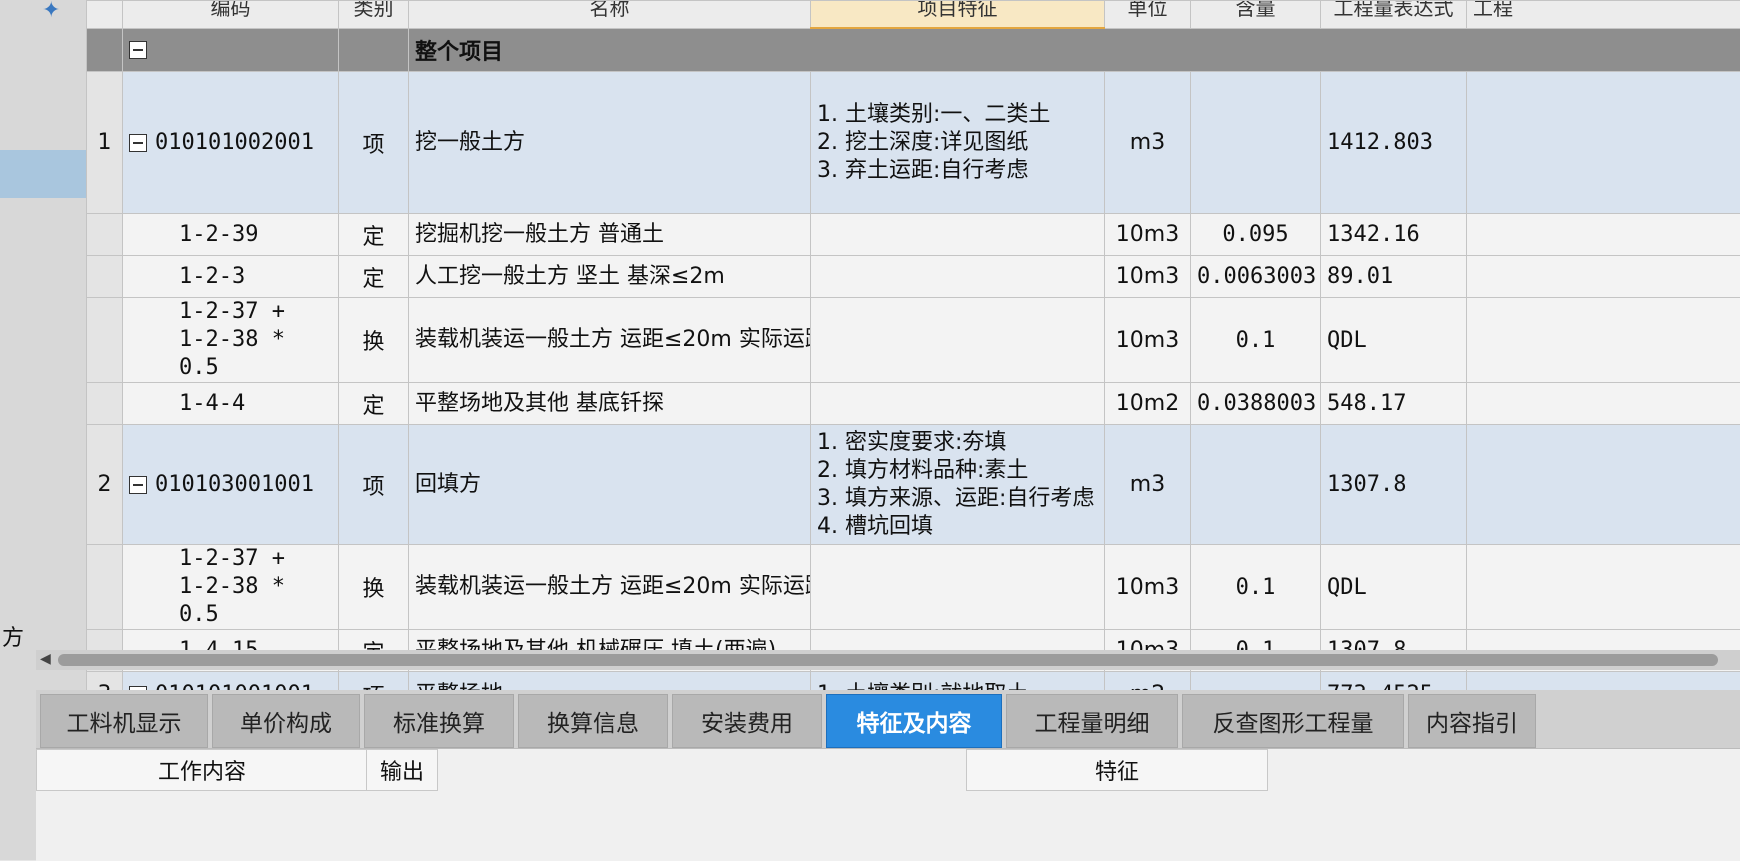 The width and height of the screenshot is (1740, 861). What do you see at coordinates (610, 485) in the screenshot?
I see `item-name: 回填方` at bounding box center [610, 485].